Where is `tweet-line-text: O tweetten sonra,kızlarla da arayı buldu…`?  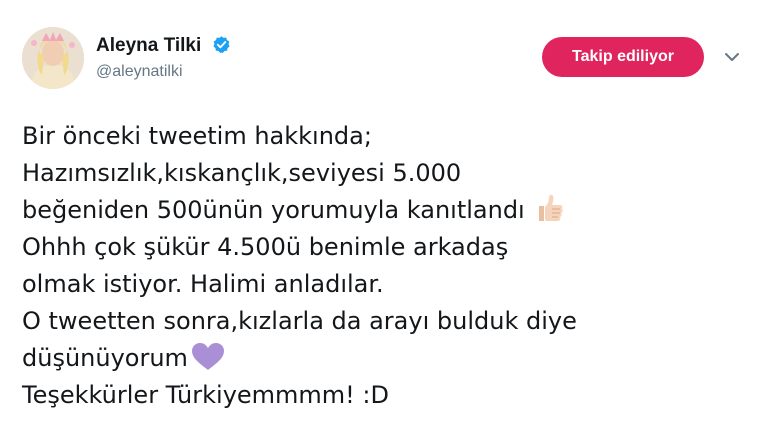 tweet-line-text: O tweetten sonra,kızlarla da arayı buldu… is located at coordinates (299, 321).